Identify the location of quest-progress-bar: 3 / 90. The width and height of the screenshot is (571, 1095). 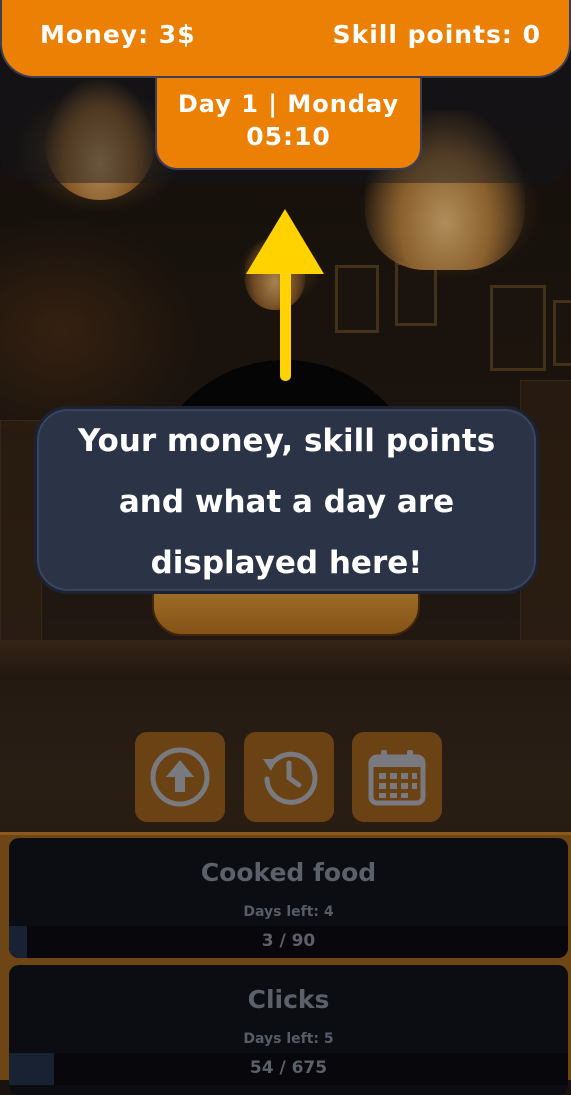
(288, 942).